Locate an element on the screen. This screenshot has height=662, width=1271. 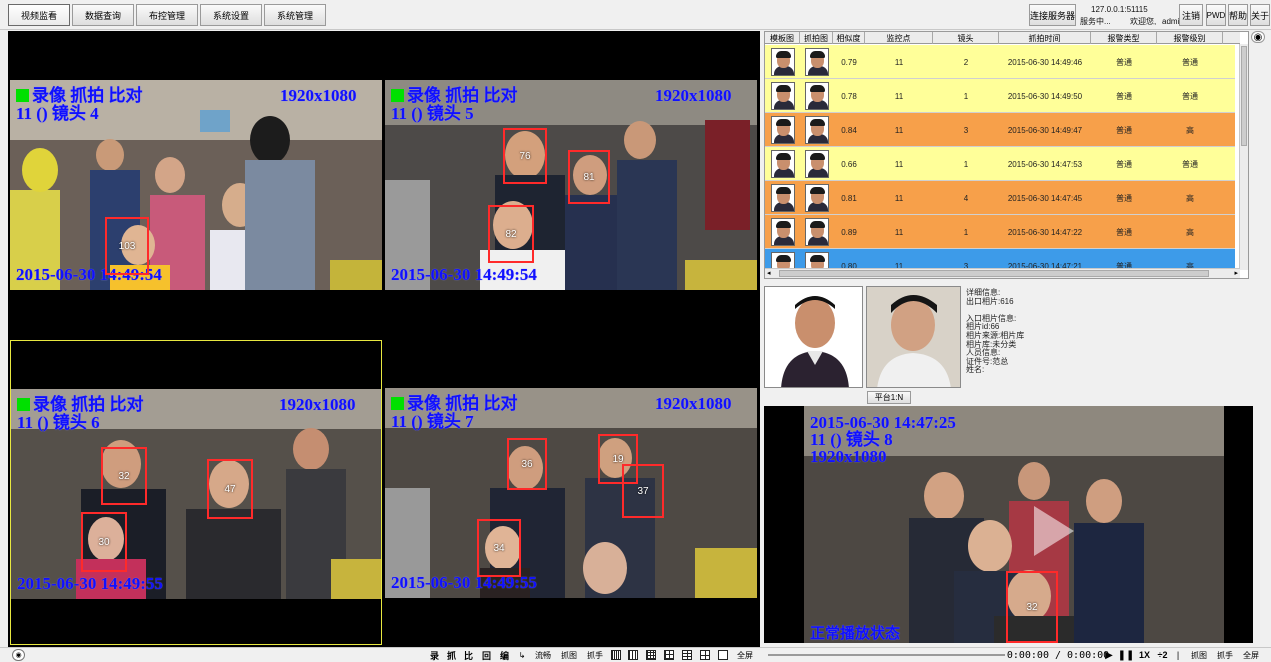
snapshot-button: 抓图 is located at coordinates (569, 655).